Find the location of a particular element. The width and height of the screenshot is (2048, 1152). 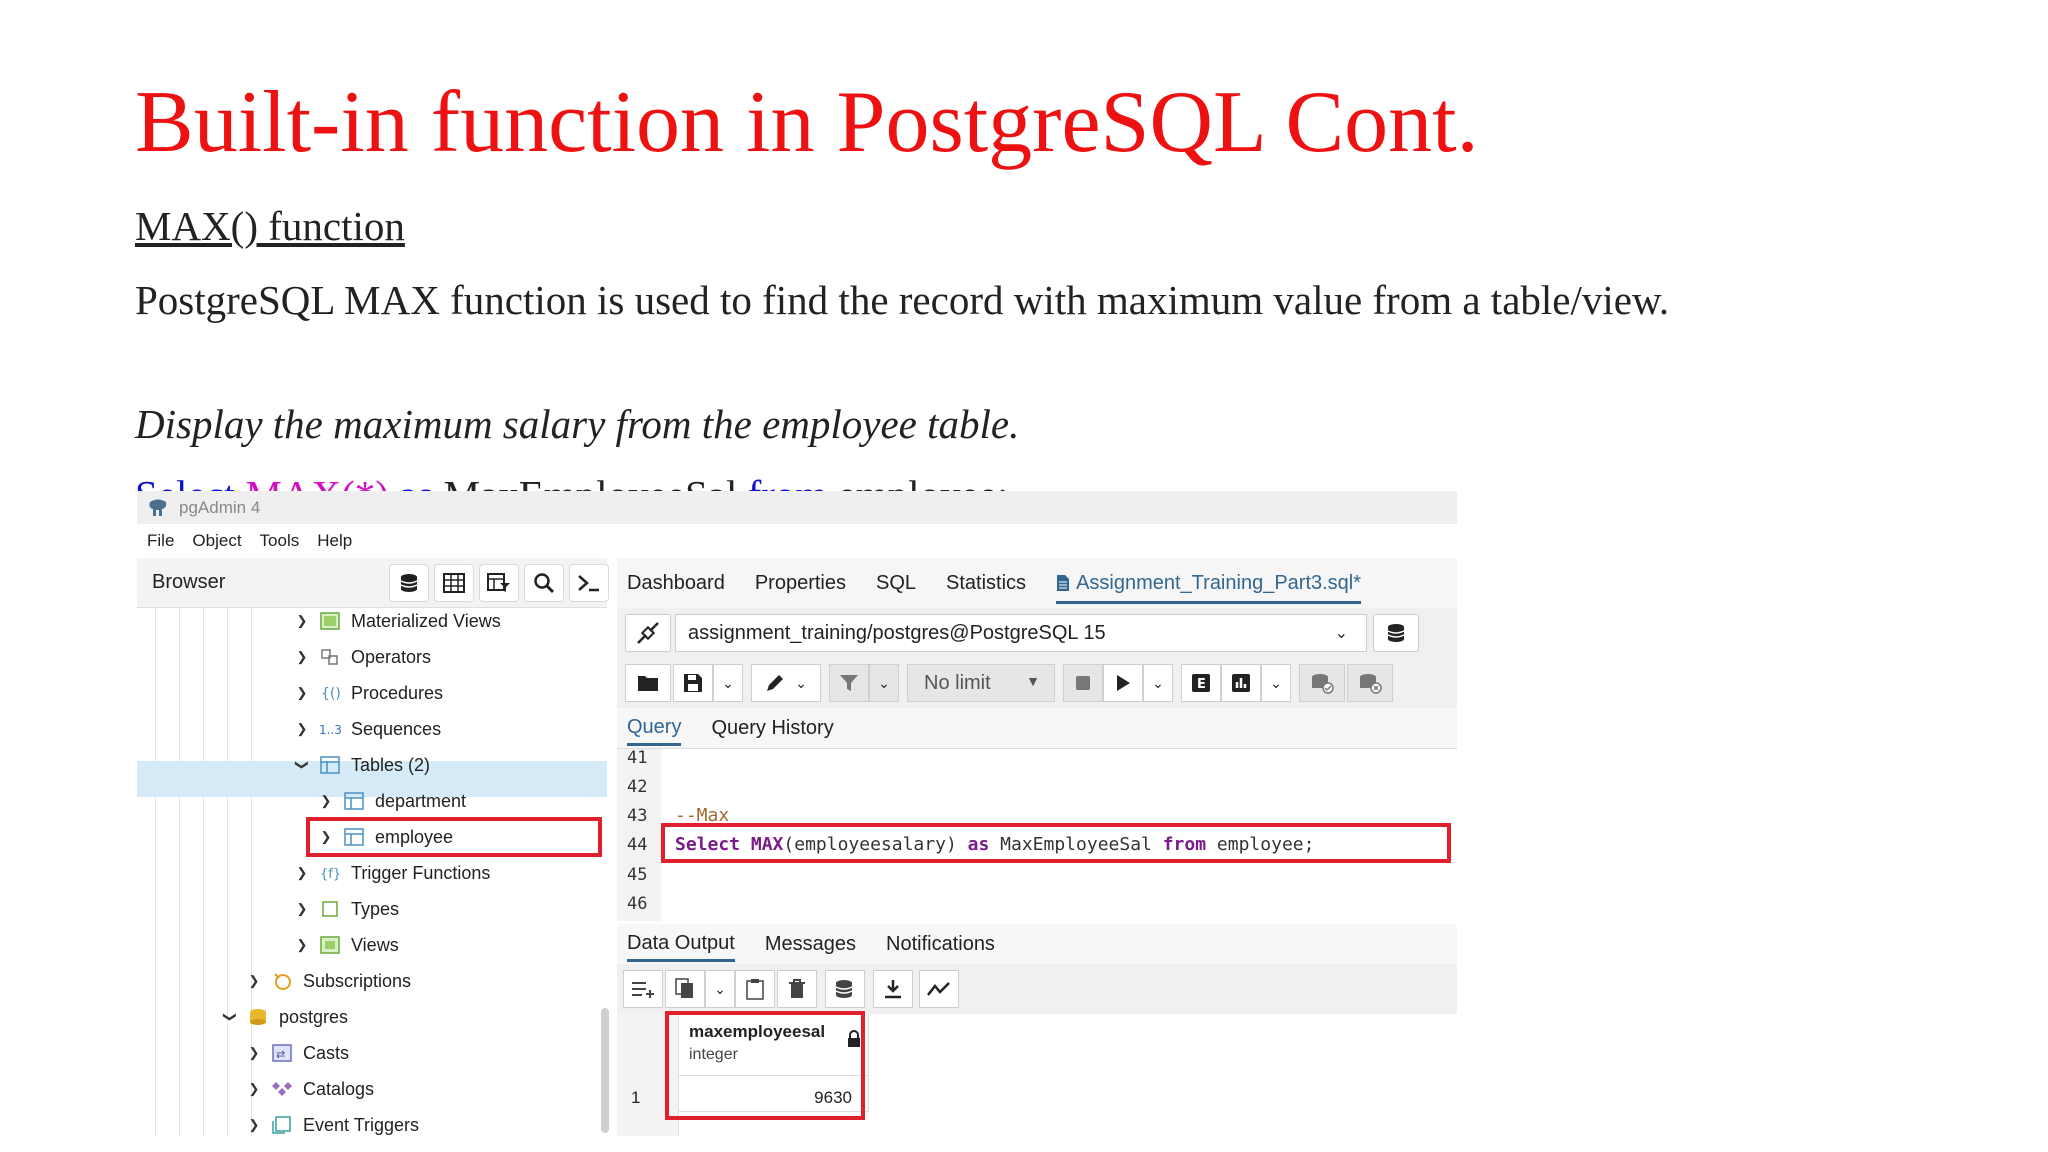

tab-statistics: Statistics is located at coordinates (986, 583).